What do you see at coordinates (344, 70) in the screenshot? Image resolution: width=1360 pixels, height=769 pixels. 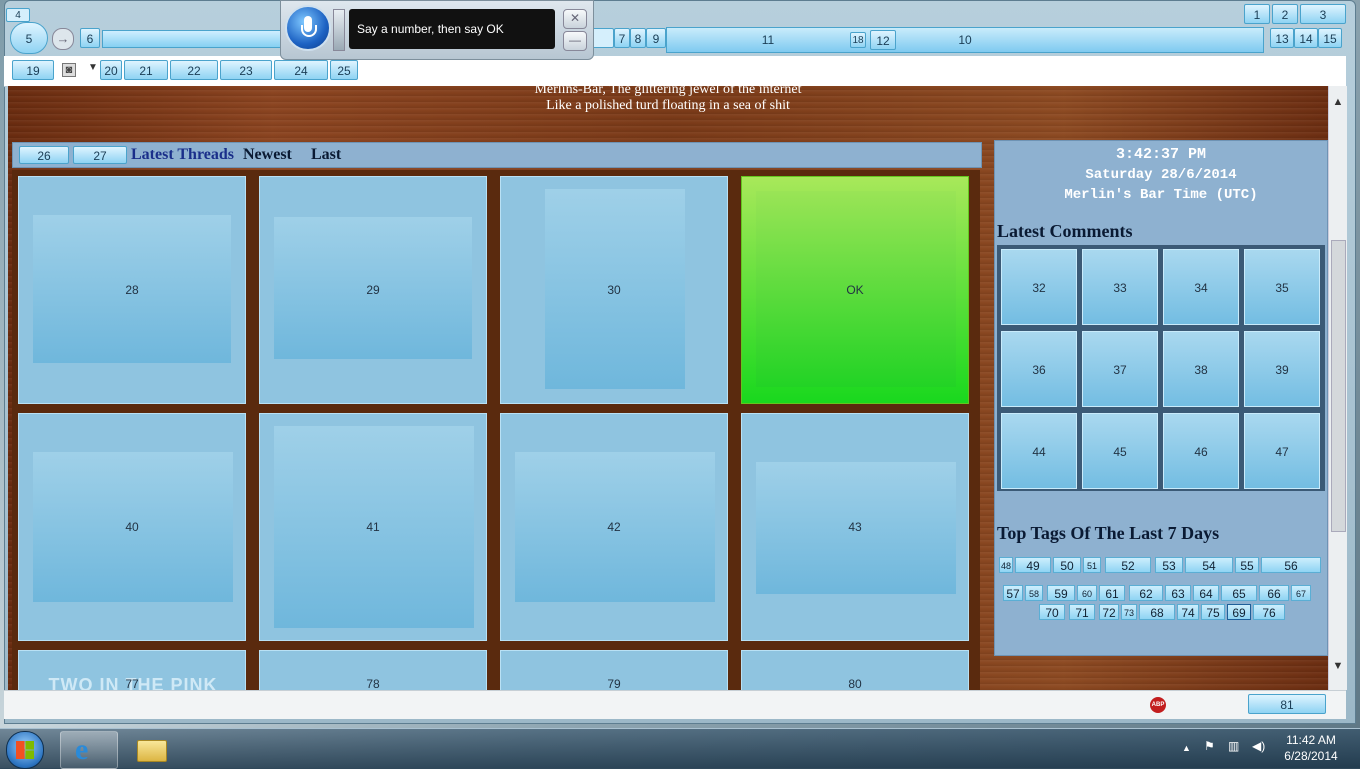 I see `overlay-badge-25: 25` at bounding box center [344, 70].